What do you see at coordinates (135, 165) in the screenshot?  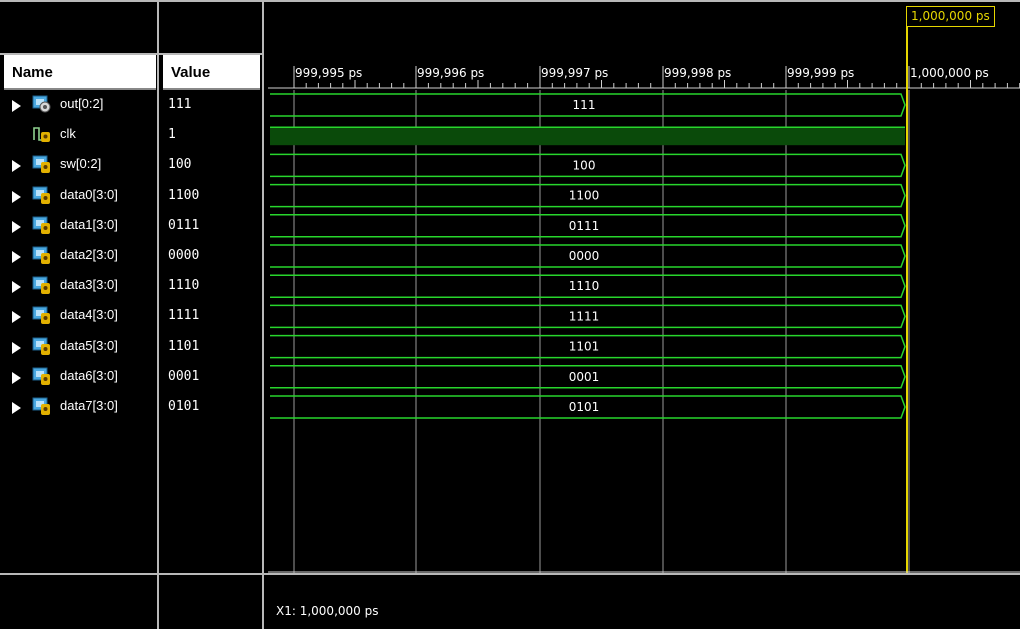 I see `signal-row: sw[0:2] 100` at bounding box center [135, 165].